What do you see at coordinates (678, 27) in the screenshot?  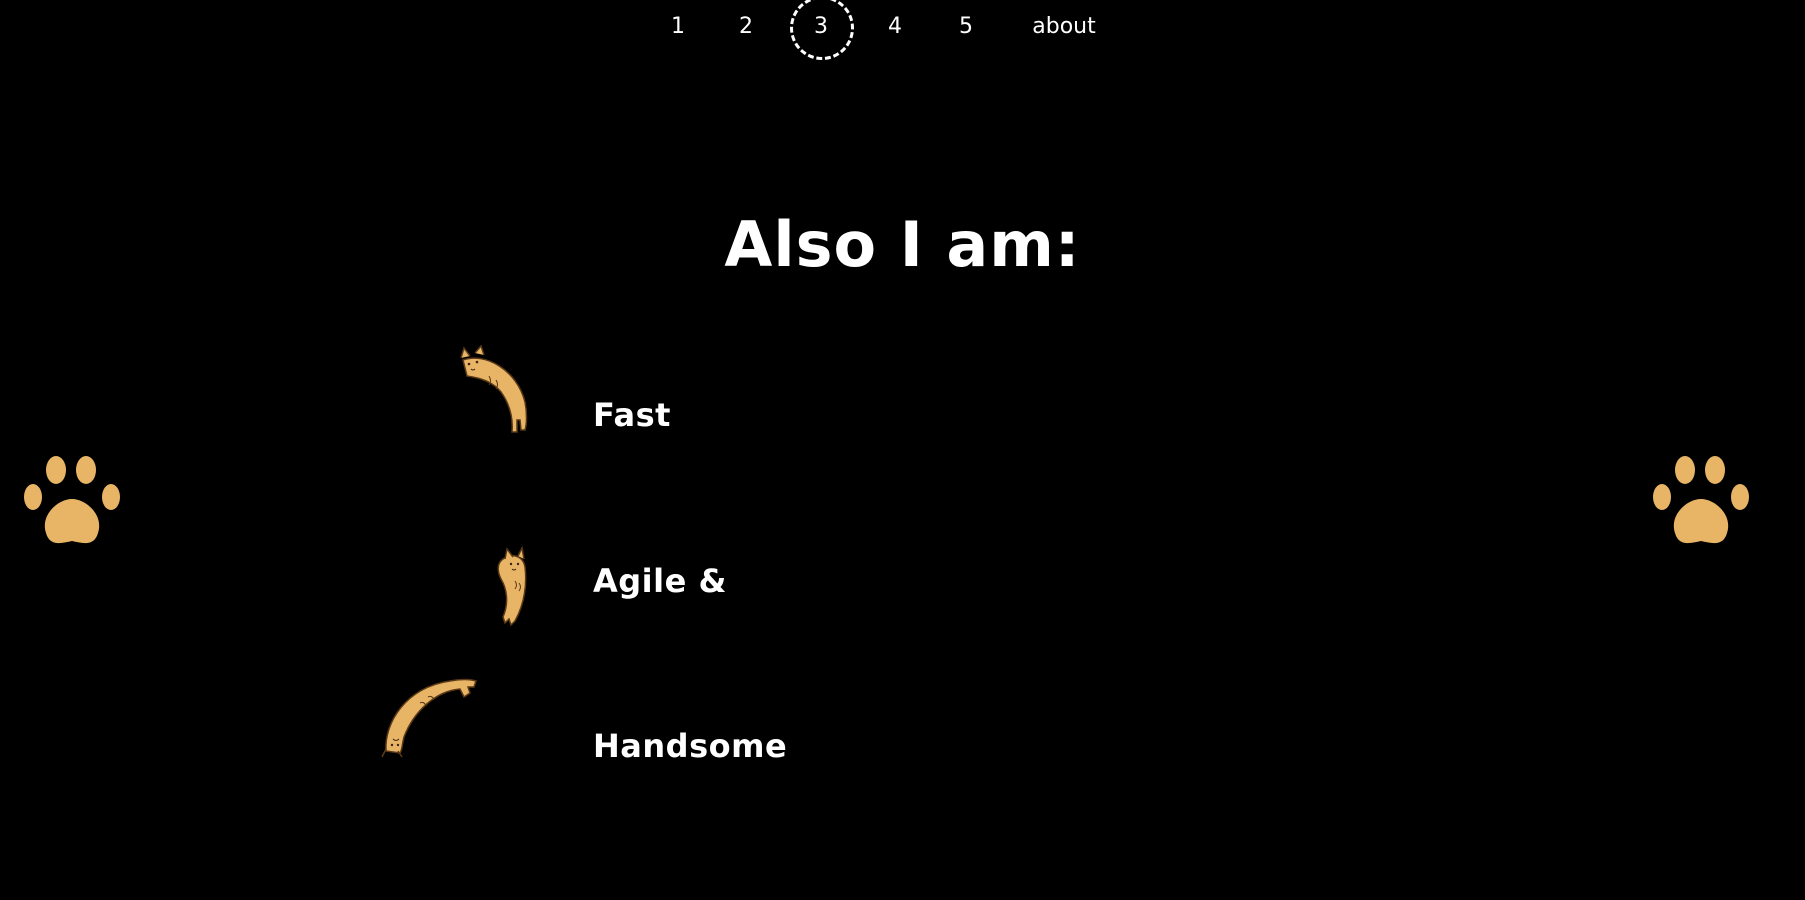 I see `nav-link-page-1: 1` at bounding box center [678, 27].